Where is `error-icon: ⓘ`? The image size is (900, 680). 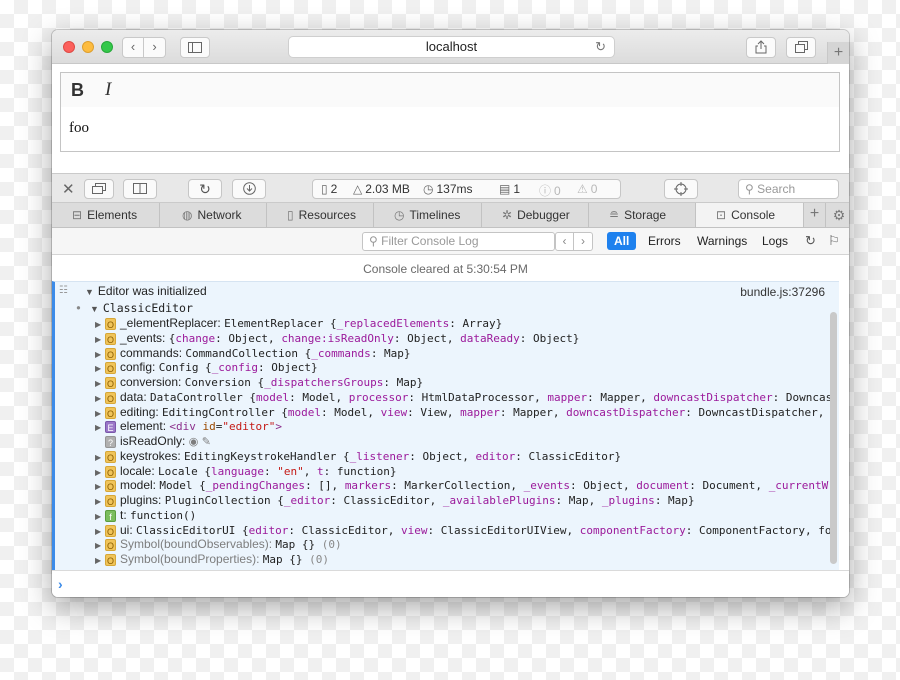
error-icon: ⓘ is located at coordinates (545, 191).